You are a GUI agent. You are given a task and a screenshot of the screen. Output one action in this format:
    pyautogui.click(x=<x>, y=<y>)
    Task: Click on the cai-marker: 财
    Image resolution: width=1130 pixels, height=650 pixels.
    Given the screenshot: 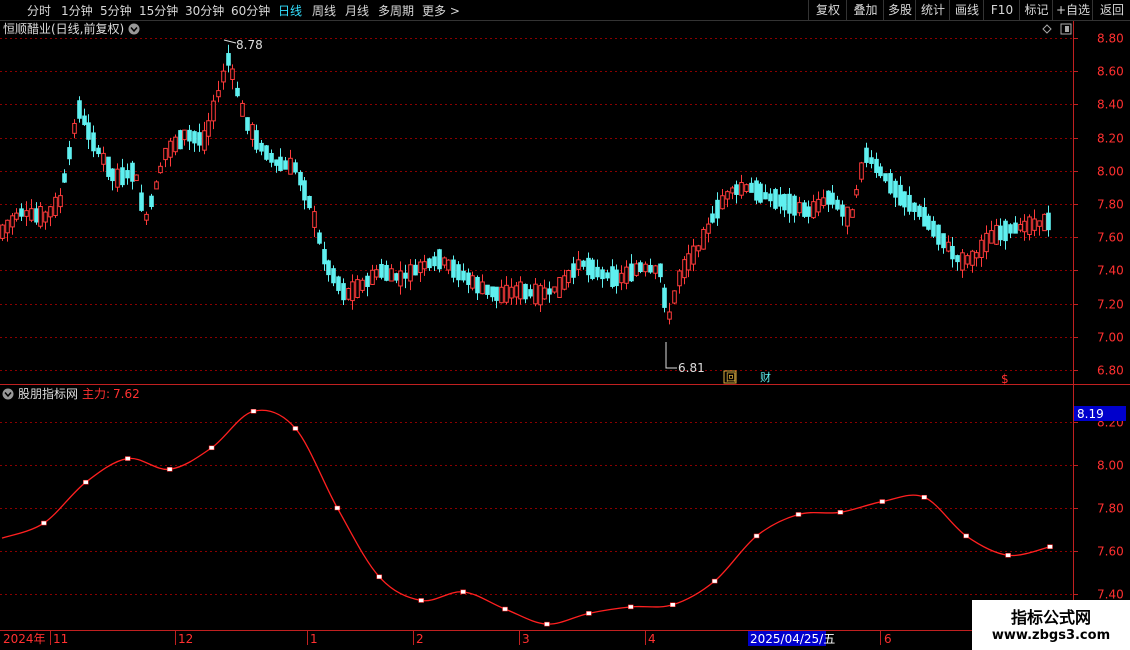 What is the action you would take?
    pyautogui.click(x=765, y=377)
    